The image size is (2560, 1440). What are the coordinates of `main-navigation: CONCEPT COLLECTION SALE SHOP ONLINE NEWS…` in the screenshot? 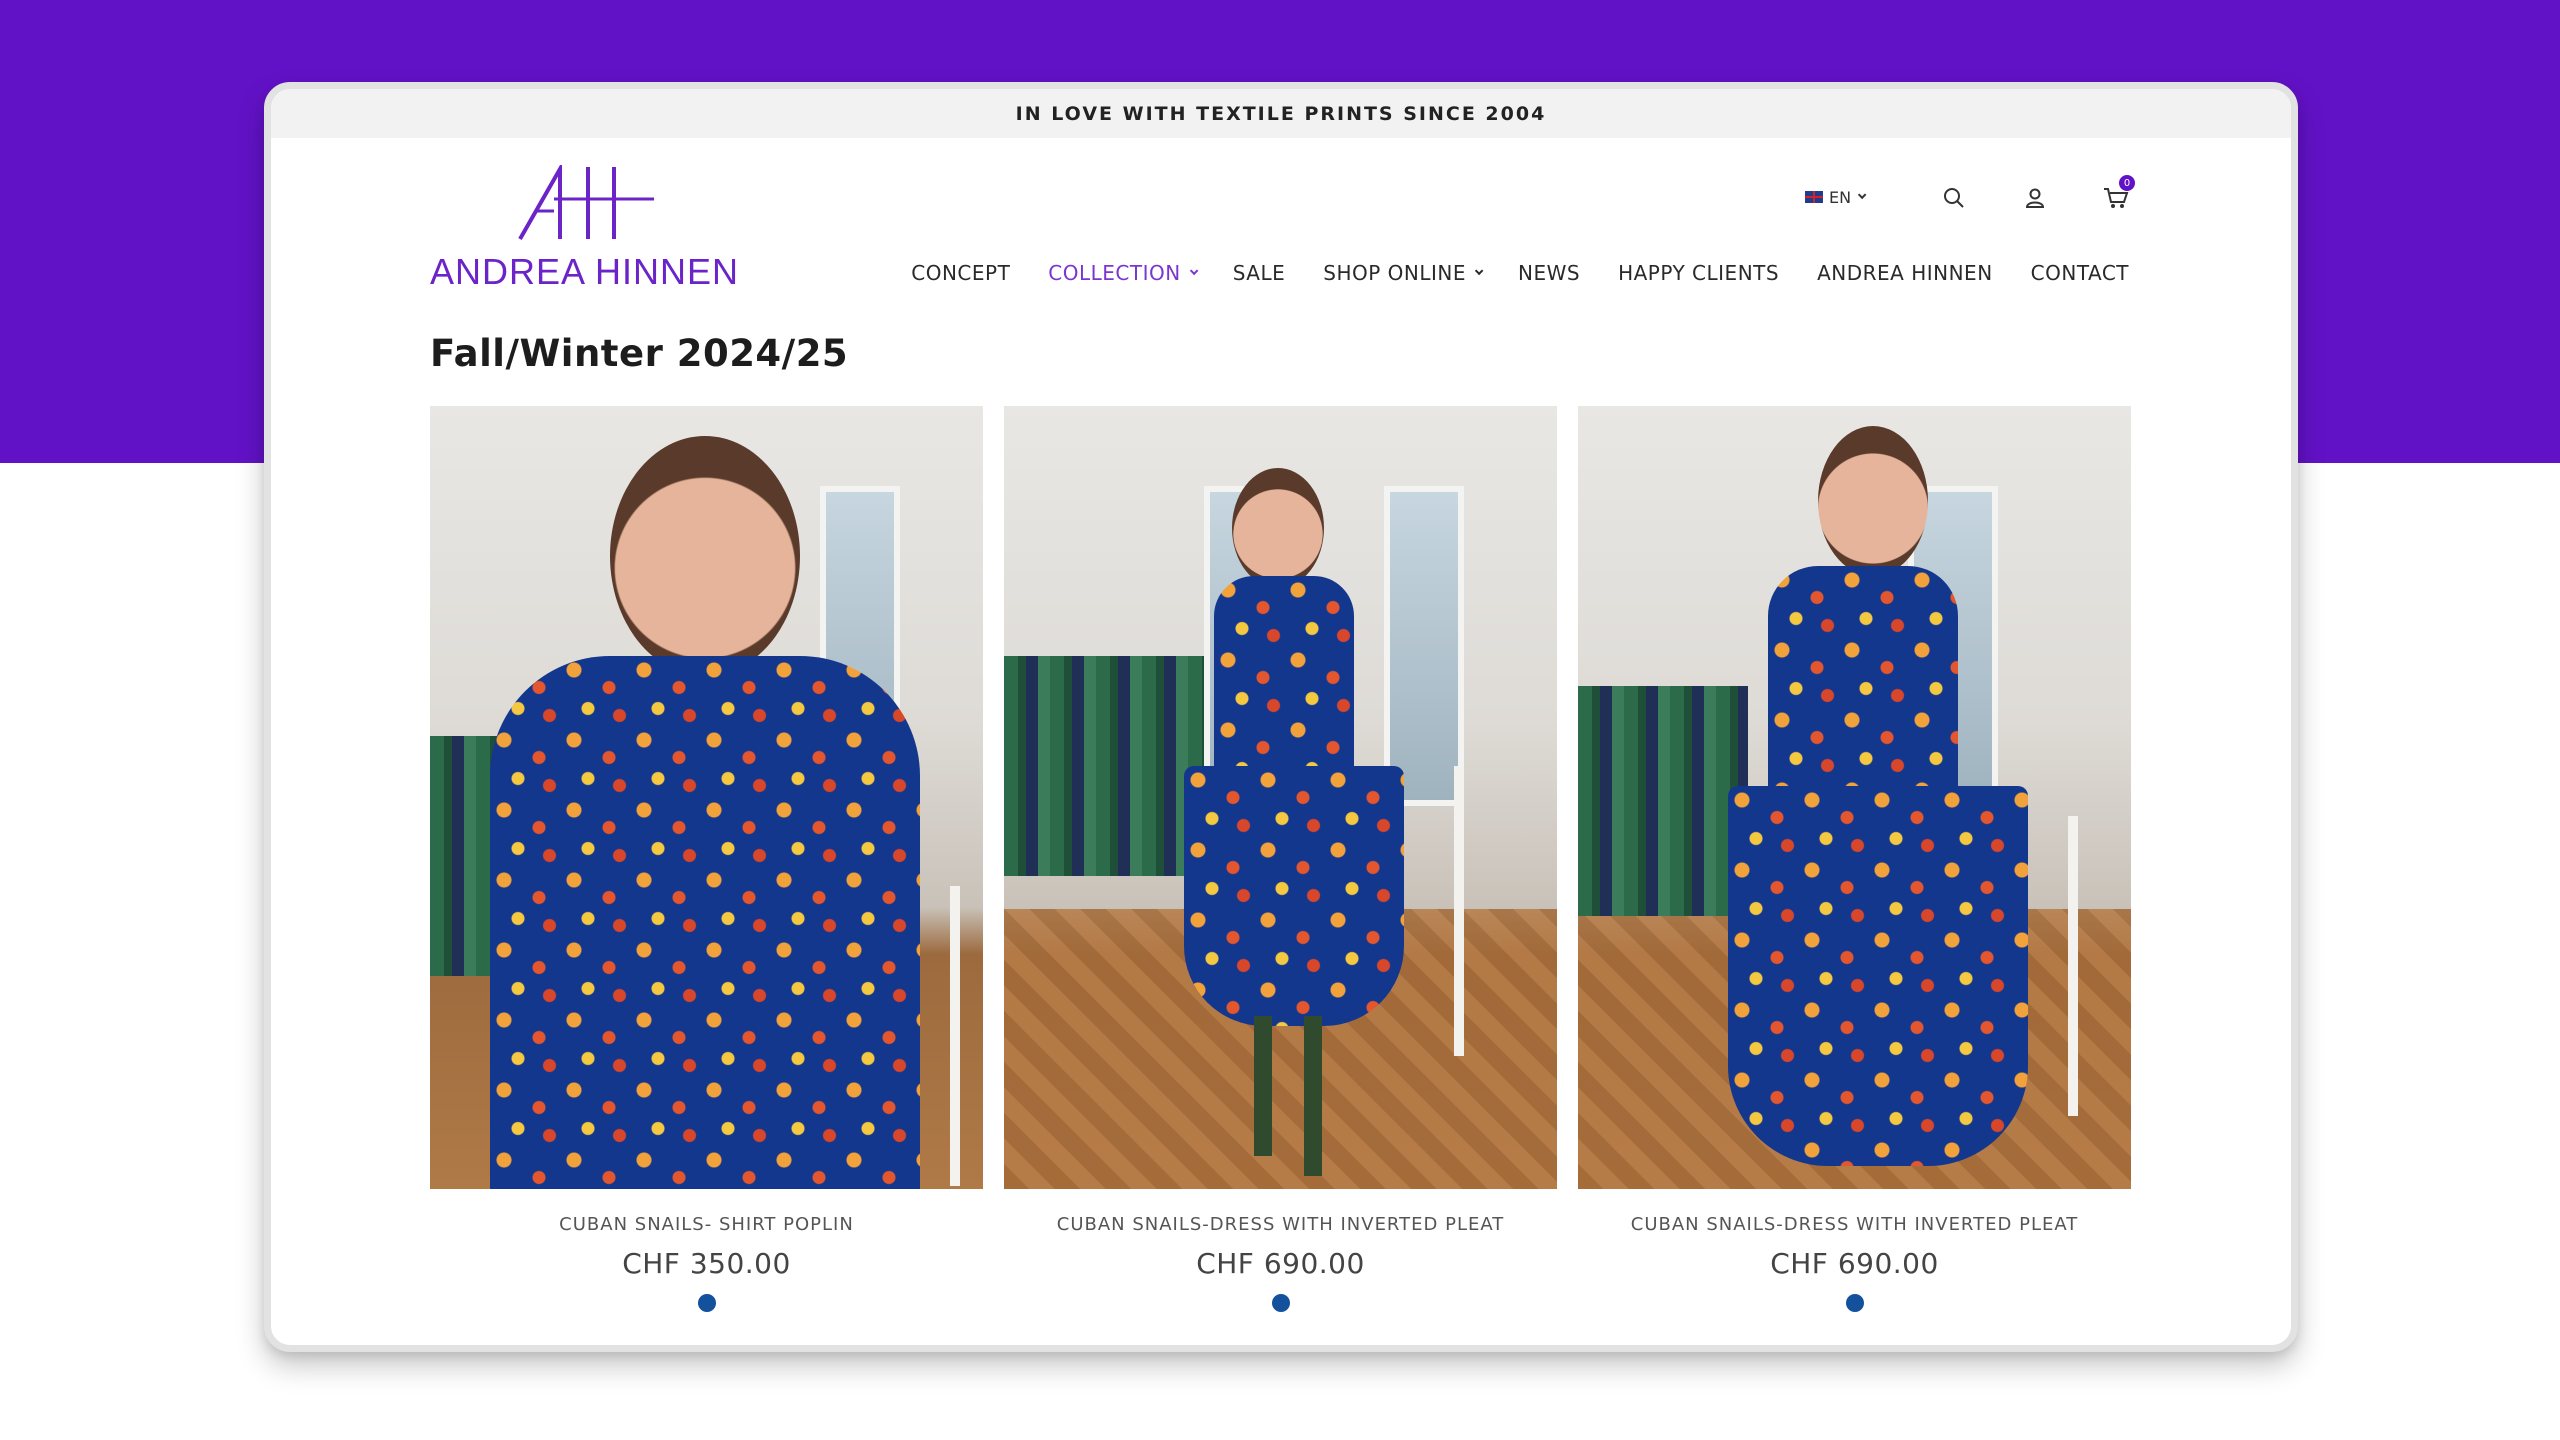 It's located at (1520, 273).